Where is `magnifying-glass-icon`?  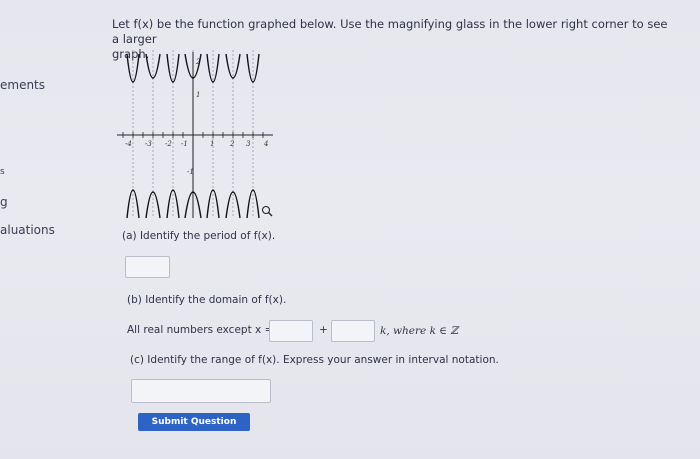
magnifying-glass-icon is located at coordinates (267, 211).